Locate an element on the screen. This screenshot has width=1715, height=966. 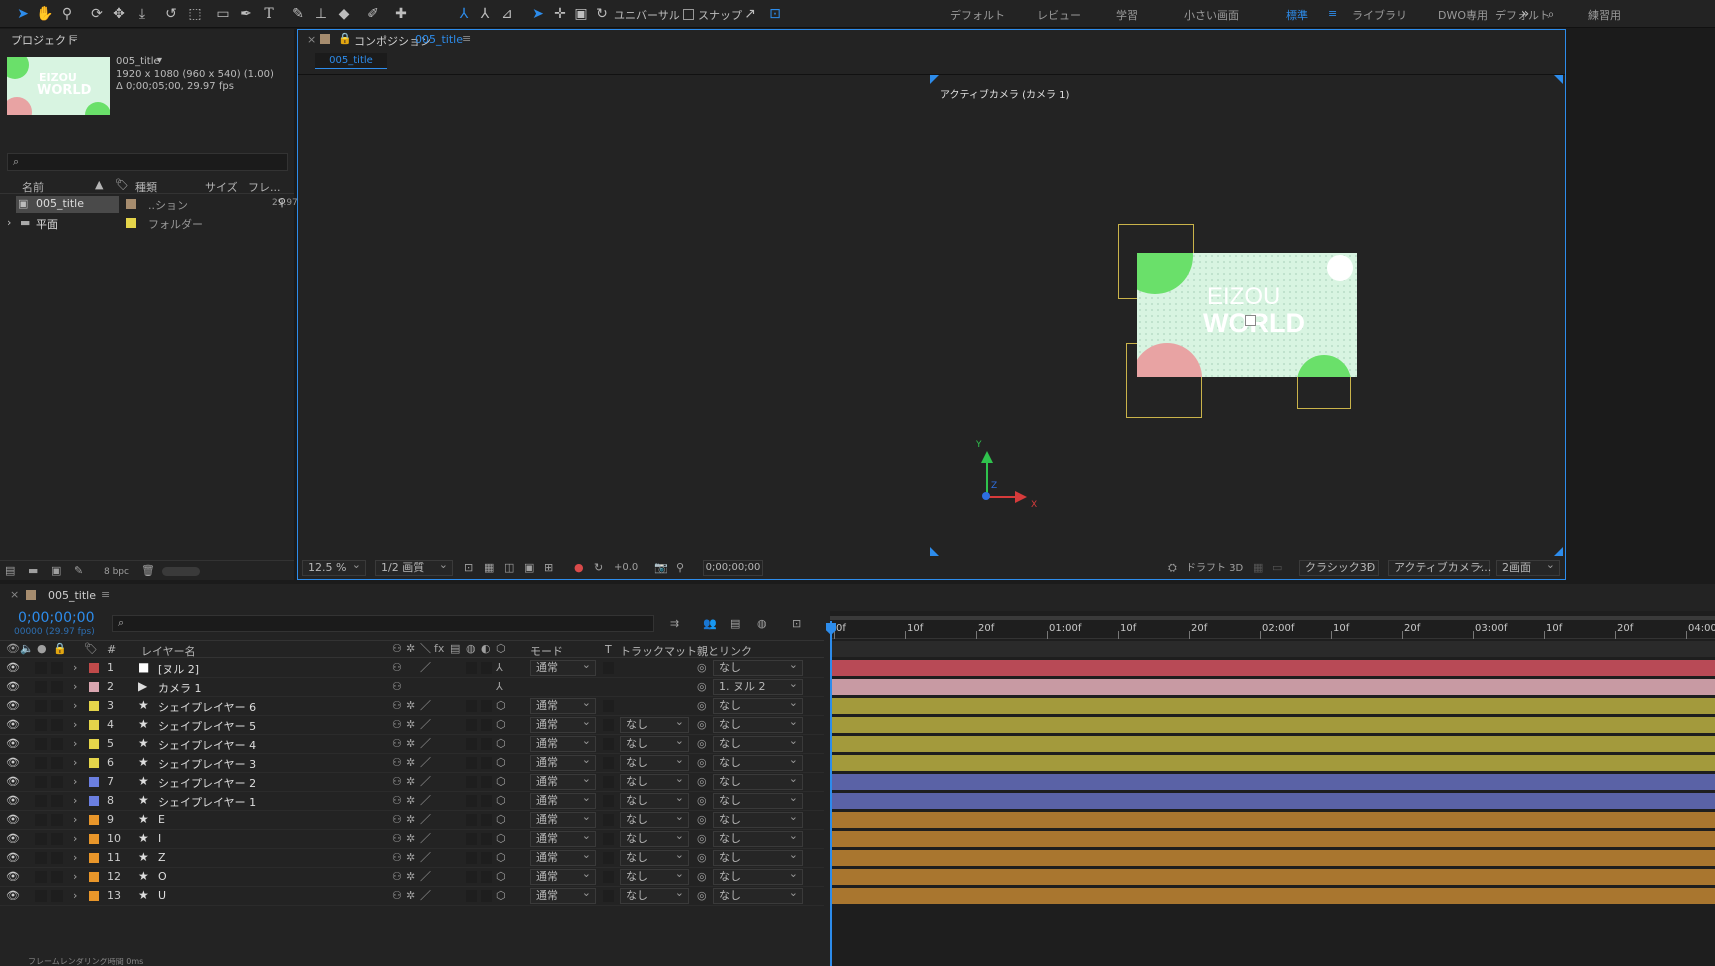
world-axis-icon: ⅄ is located at coordinates (485, 14).